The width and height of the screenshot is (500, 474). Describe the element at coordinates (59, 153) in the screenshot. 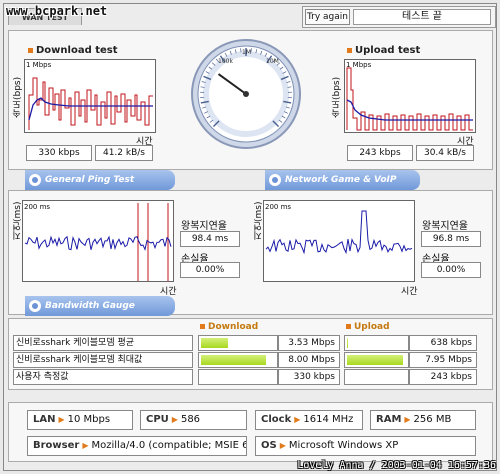

I see `download-speed: 330 kbps` at that location.